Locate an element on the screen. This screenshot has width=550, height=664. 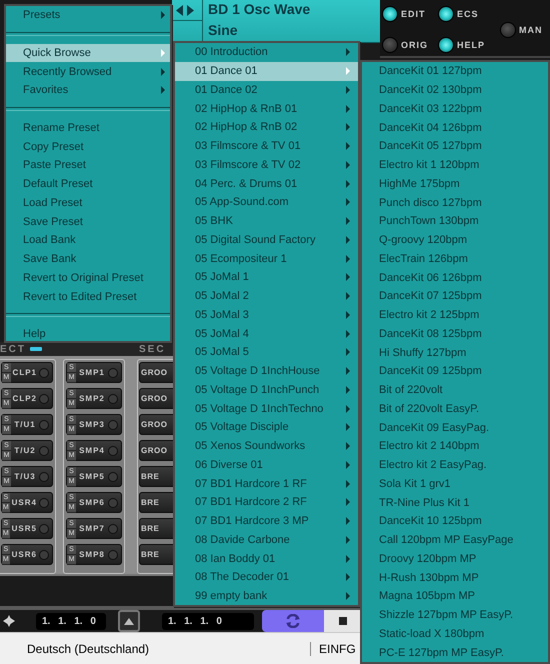
menu-item: ElecTrain 126bpm is located at coordinates (455, 259).